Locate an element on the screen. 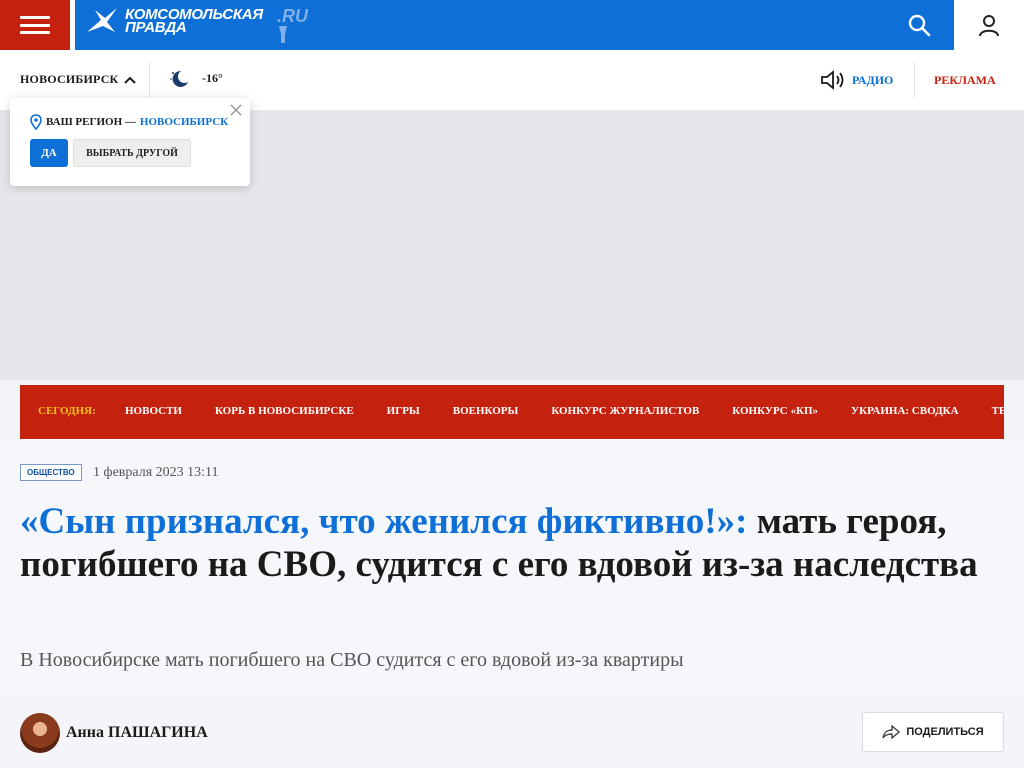 This screenshot has width=1024, height=768. choose-other-region-button: ВЫБРАТЬ ДРУГОЙ is located at coordinates (132, 153).